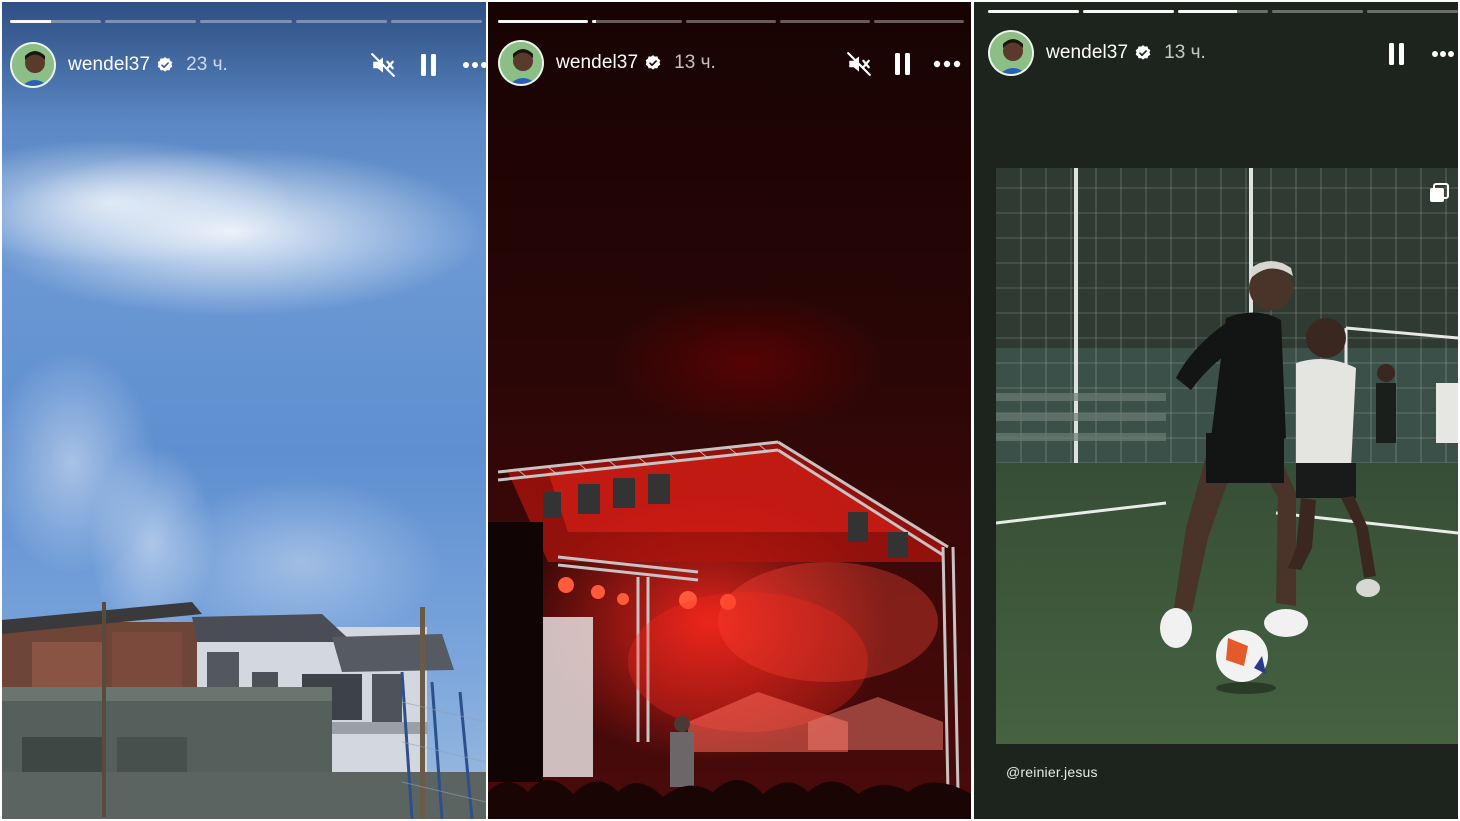 This screenshot has height=821, width=1460. I want to click on story-age: 23 ч., so click(207, 64).